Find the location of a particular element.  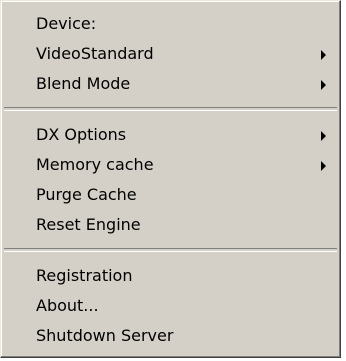

menu-item-shutdown-server: Shutdown Server is located at coordinates (170, 336).